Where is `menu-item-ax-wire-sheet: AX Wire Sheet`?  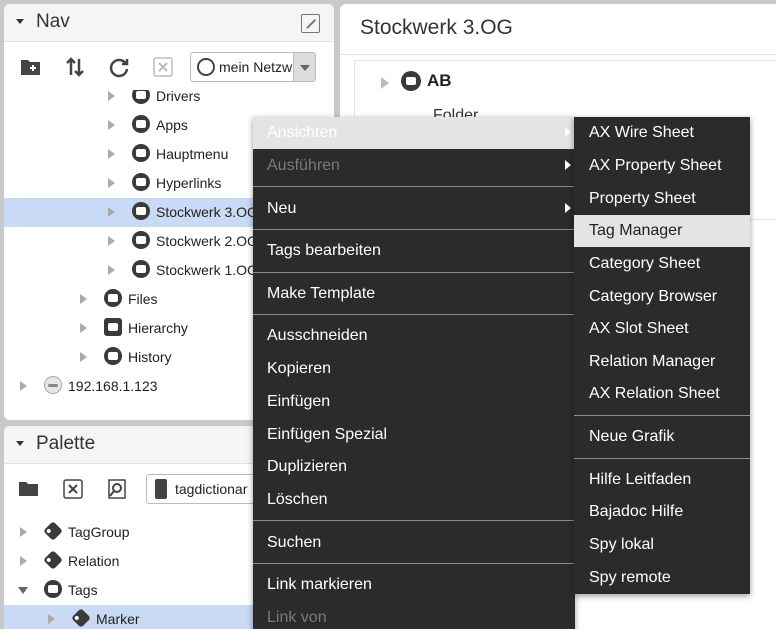 menu-item-ax-wire-sheet: AX Wire Sheet is located at coordinates (662, 133).